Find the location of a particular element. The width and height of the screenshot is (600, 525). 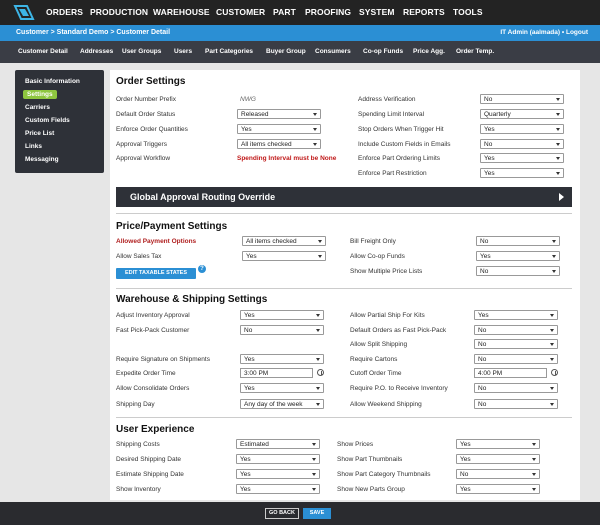

nav-warehouse: WAREHOUSE is located at coordinates (181, 12).